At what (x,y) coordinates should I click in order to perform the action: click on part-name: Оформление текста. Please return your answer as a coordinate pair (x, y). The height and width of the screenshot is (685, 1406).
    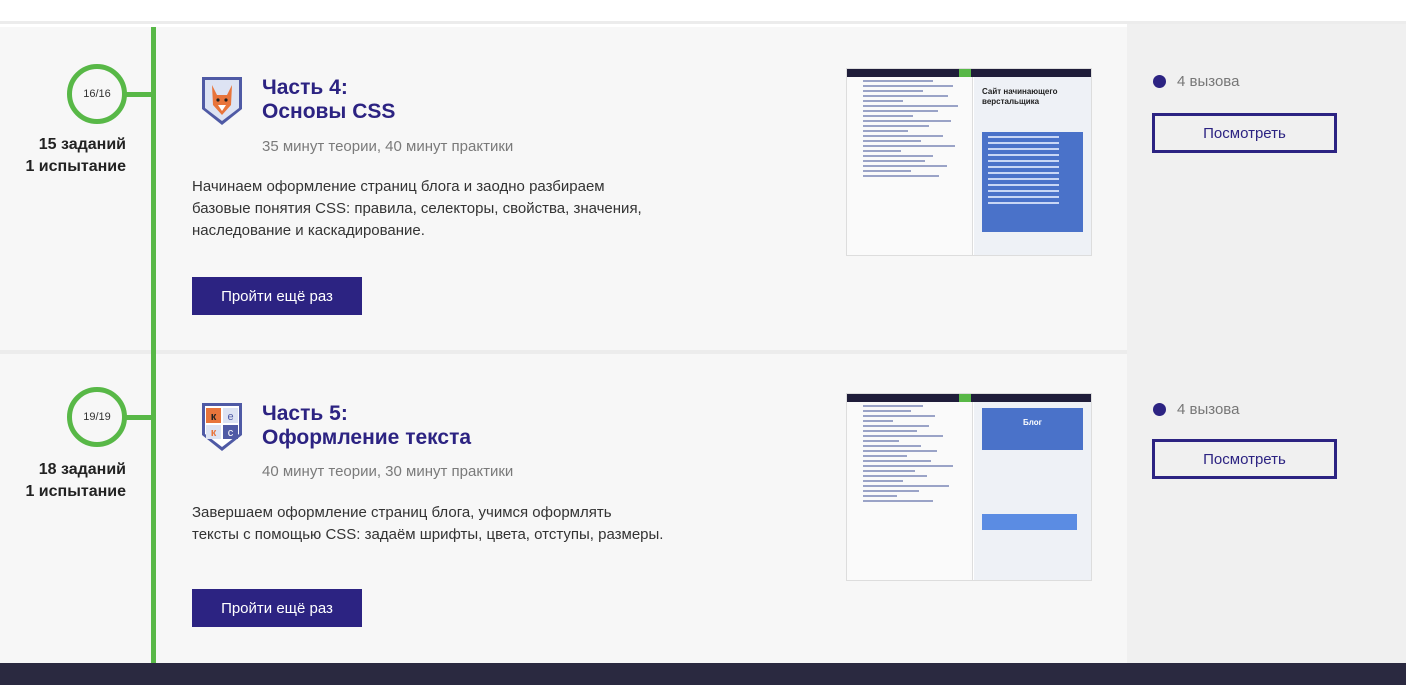
    Looking at the image, I should click on (367, 437).